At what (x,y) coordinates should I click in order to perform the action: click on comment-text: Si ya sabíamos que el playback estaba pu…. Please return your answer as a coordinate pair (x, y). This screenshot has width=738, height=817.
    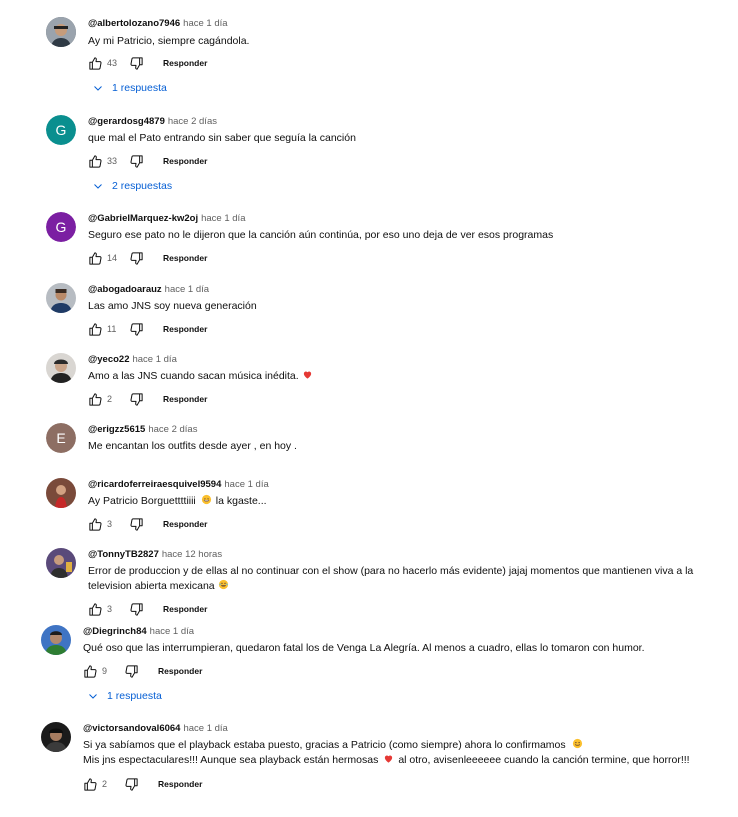
    Looking at the image, I should click on (403, 753).